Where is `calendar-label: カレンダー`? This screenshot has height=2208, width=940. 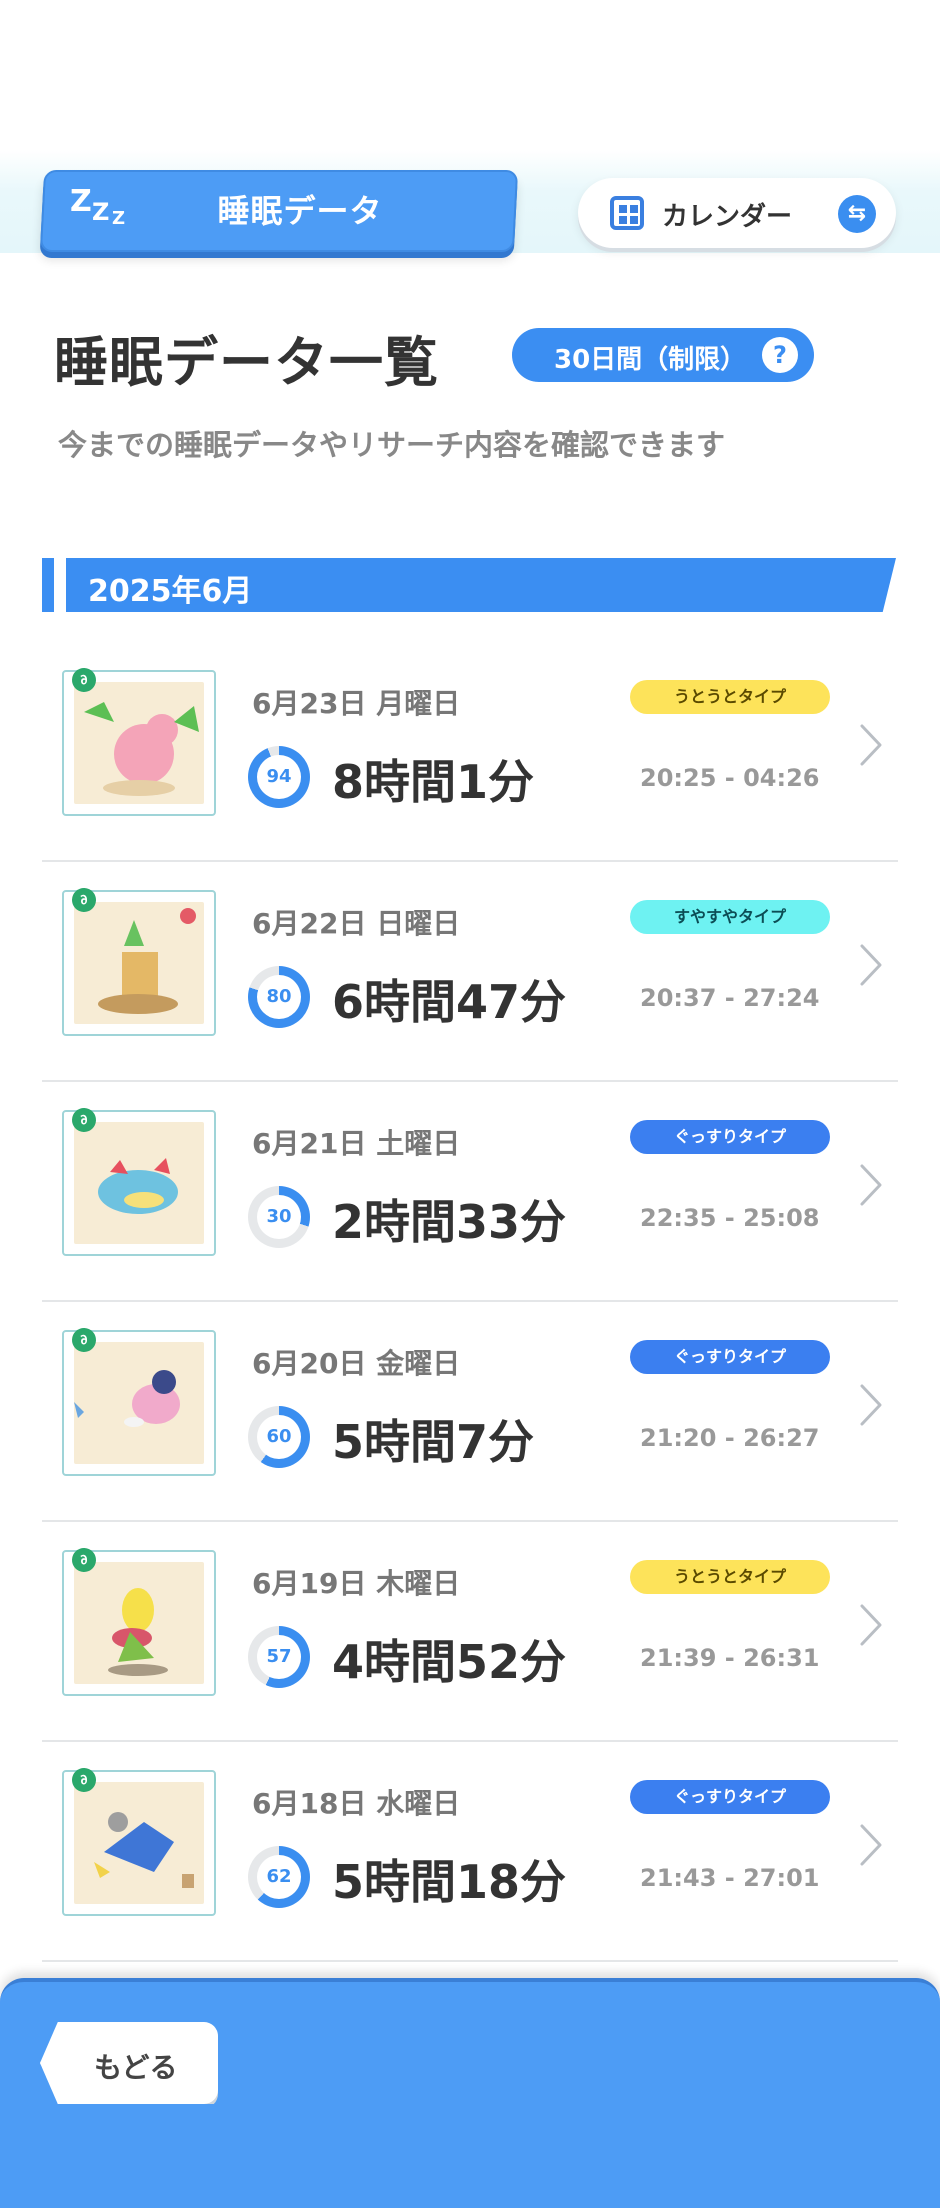 calendar-label: カレンダー is located at coordinates (727, 217).